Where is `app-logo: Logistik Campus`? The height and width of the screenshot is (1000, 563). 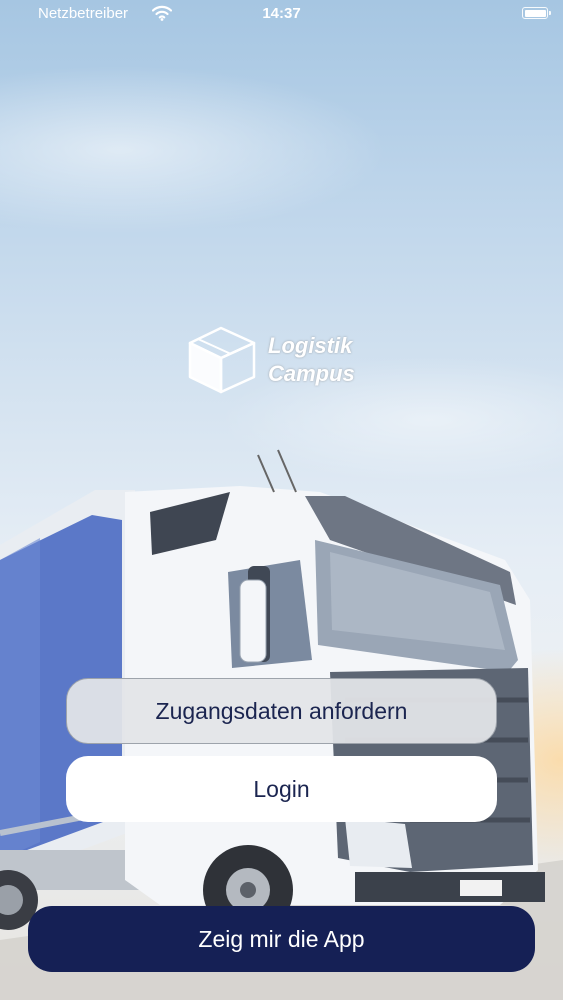 app-logo: Logistik Campus is located at coordinates (283, 361).